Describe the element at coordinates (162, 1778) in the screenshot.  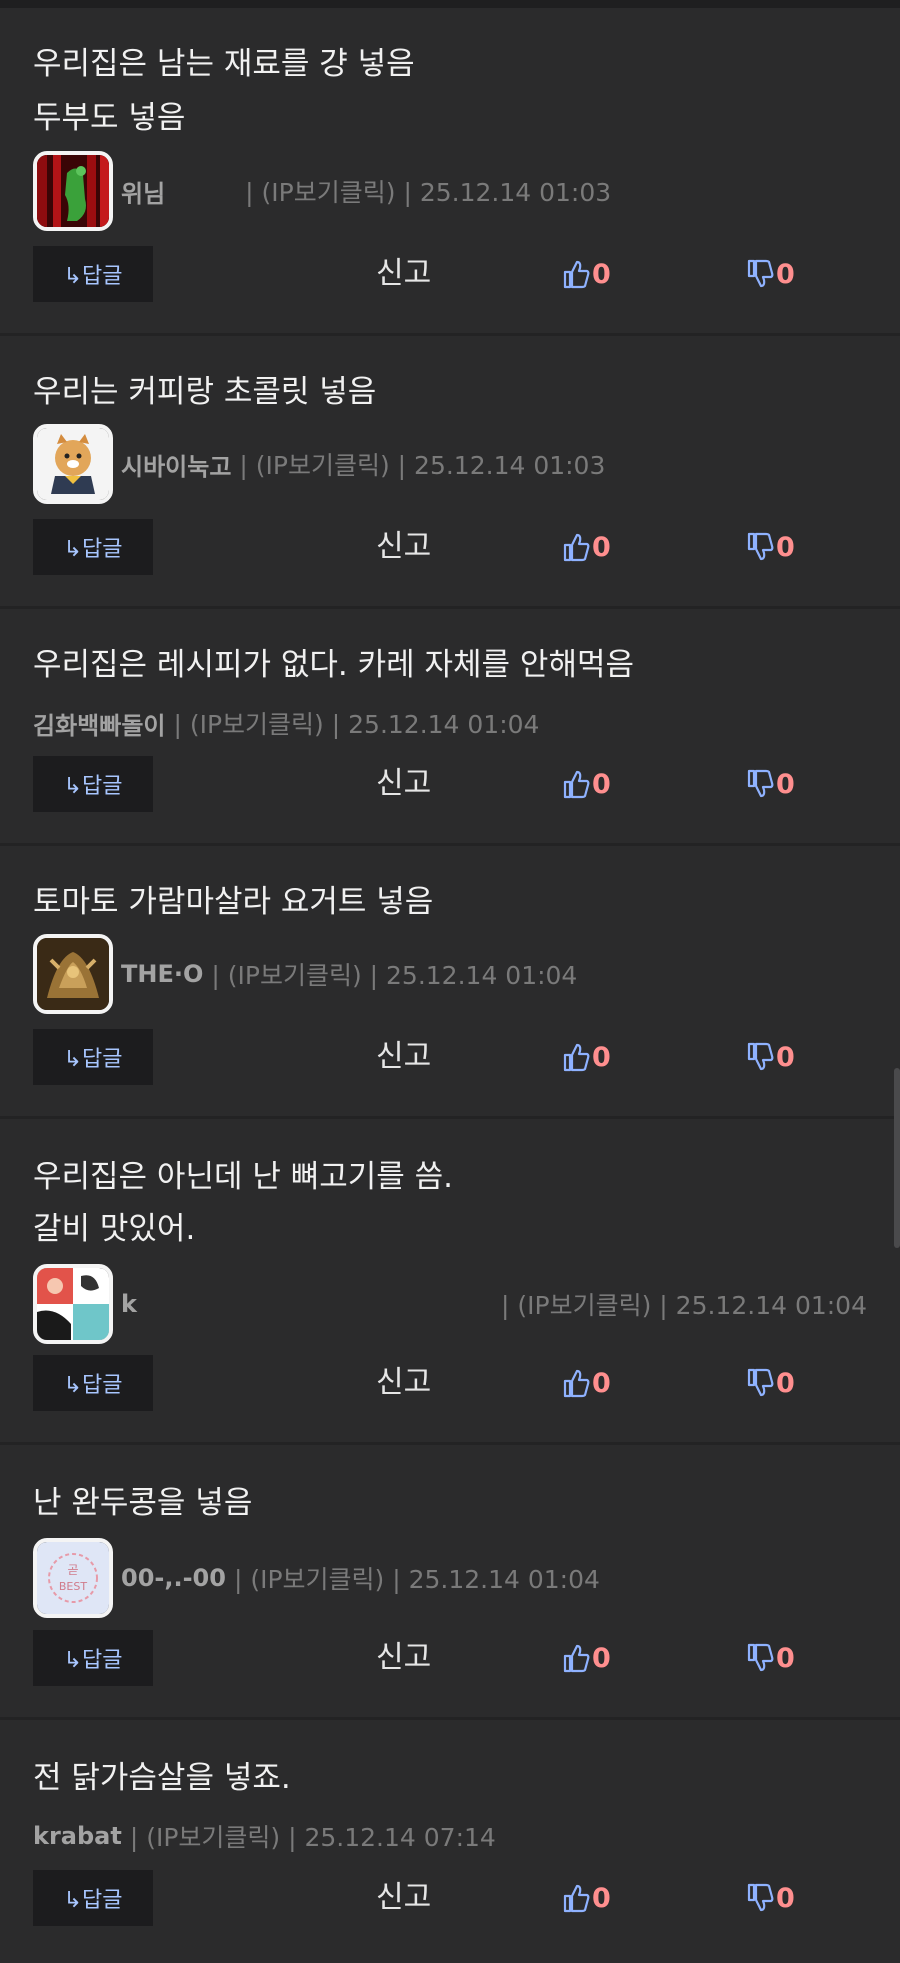
I see `comment-text: 전 닭가슴살을 넣죠.` at that location.